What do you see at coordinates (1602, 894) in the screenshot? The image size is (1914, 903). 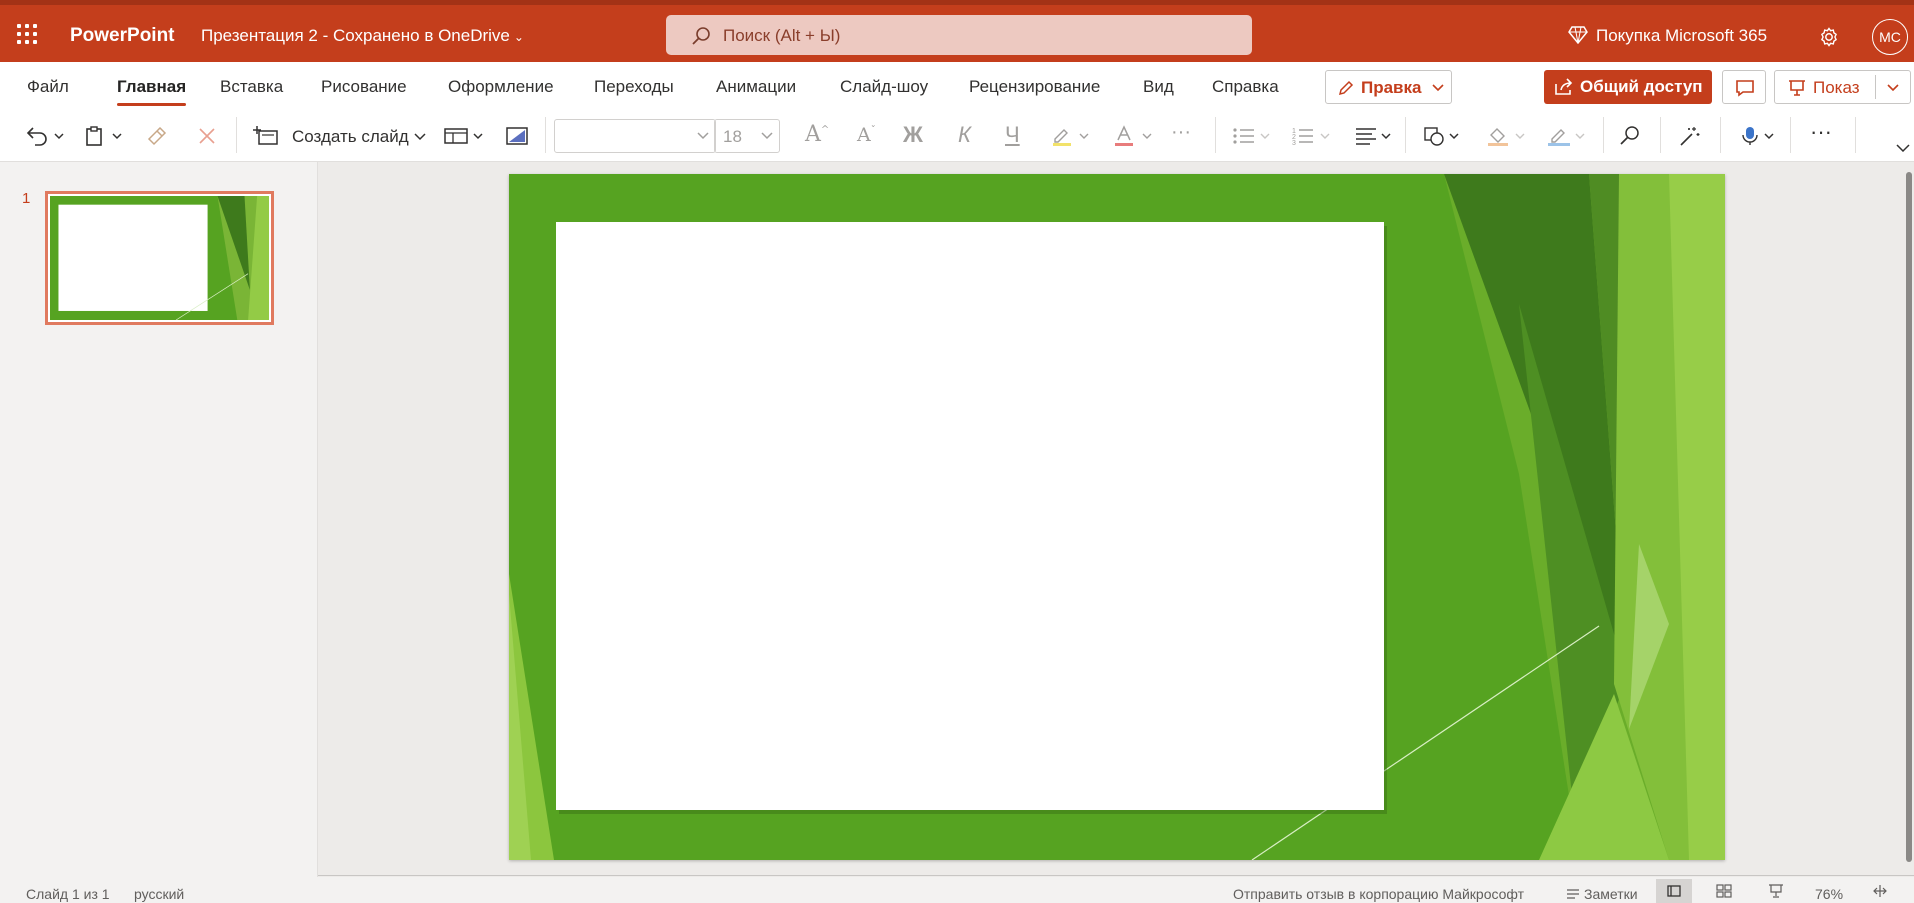 I see `notes-button: Заметки` at bounding box center [1602, 894].